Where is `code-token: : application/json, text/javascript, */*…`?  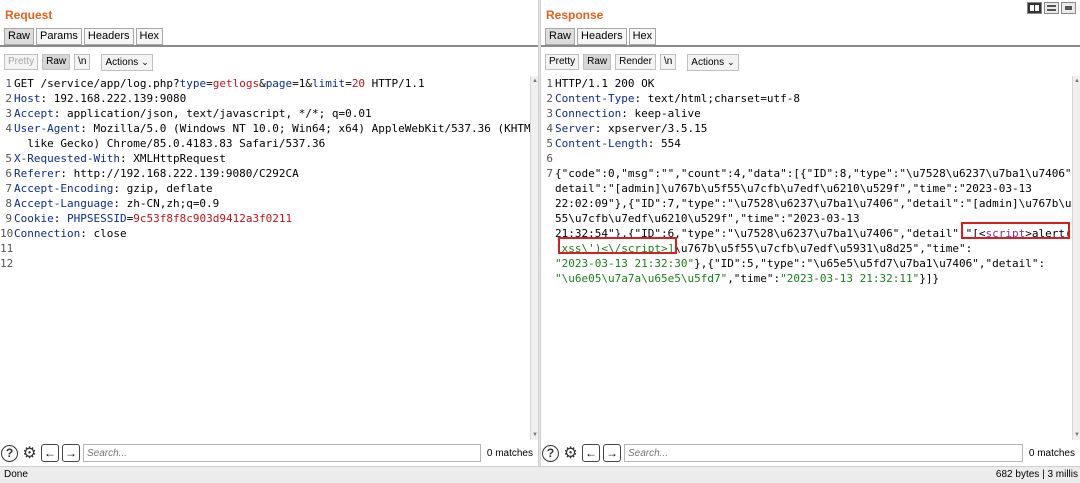
code-token: : application/json, text/javascript, */*… is located at coordinates (212, 113).